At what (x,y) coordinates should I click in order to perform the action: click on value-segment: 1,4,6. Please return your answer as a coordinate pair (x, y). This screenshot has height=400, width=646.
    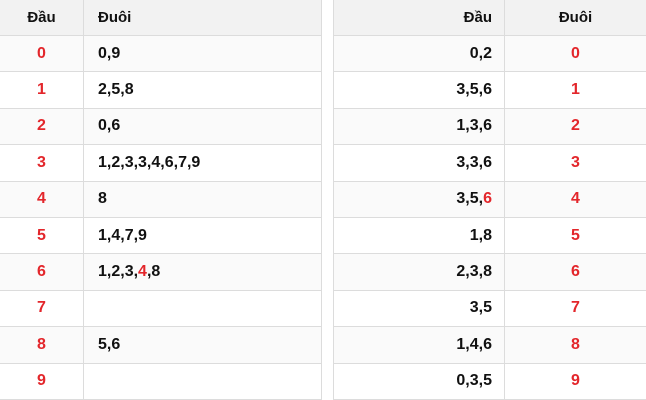
    Looking at the image, I should click on (474, 344).